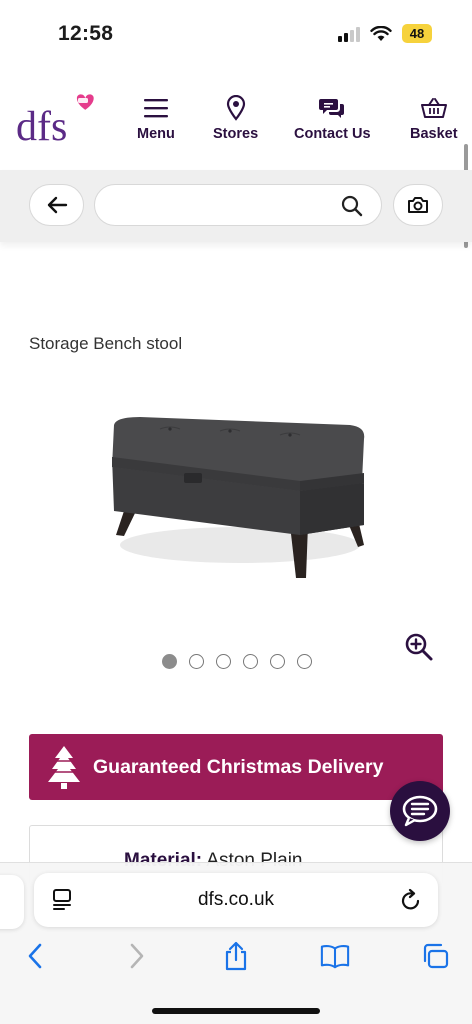  Describe the element at coordinates (381, 33) in the screenshot. I see `wifi-icon` at that location.